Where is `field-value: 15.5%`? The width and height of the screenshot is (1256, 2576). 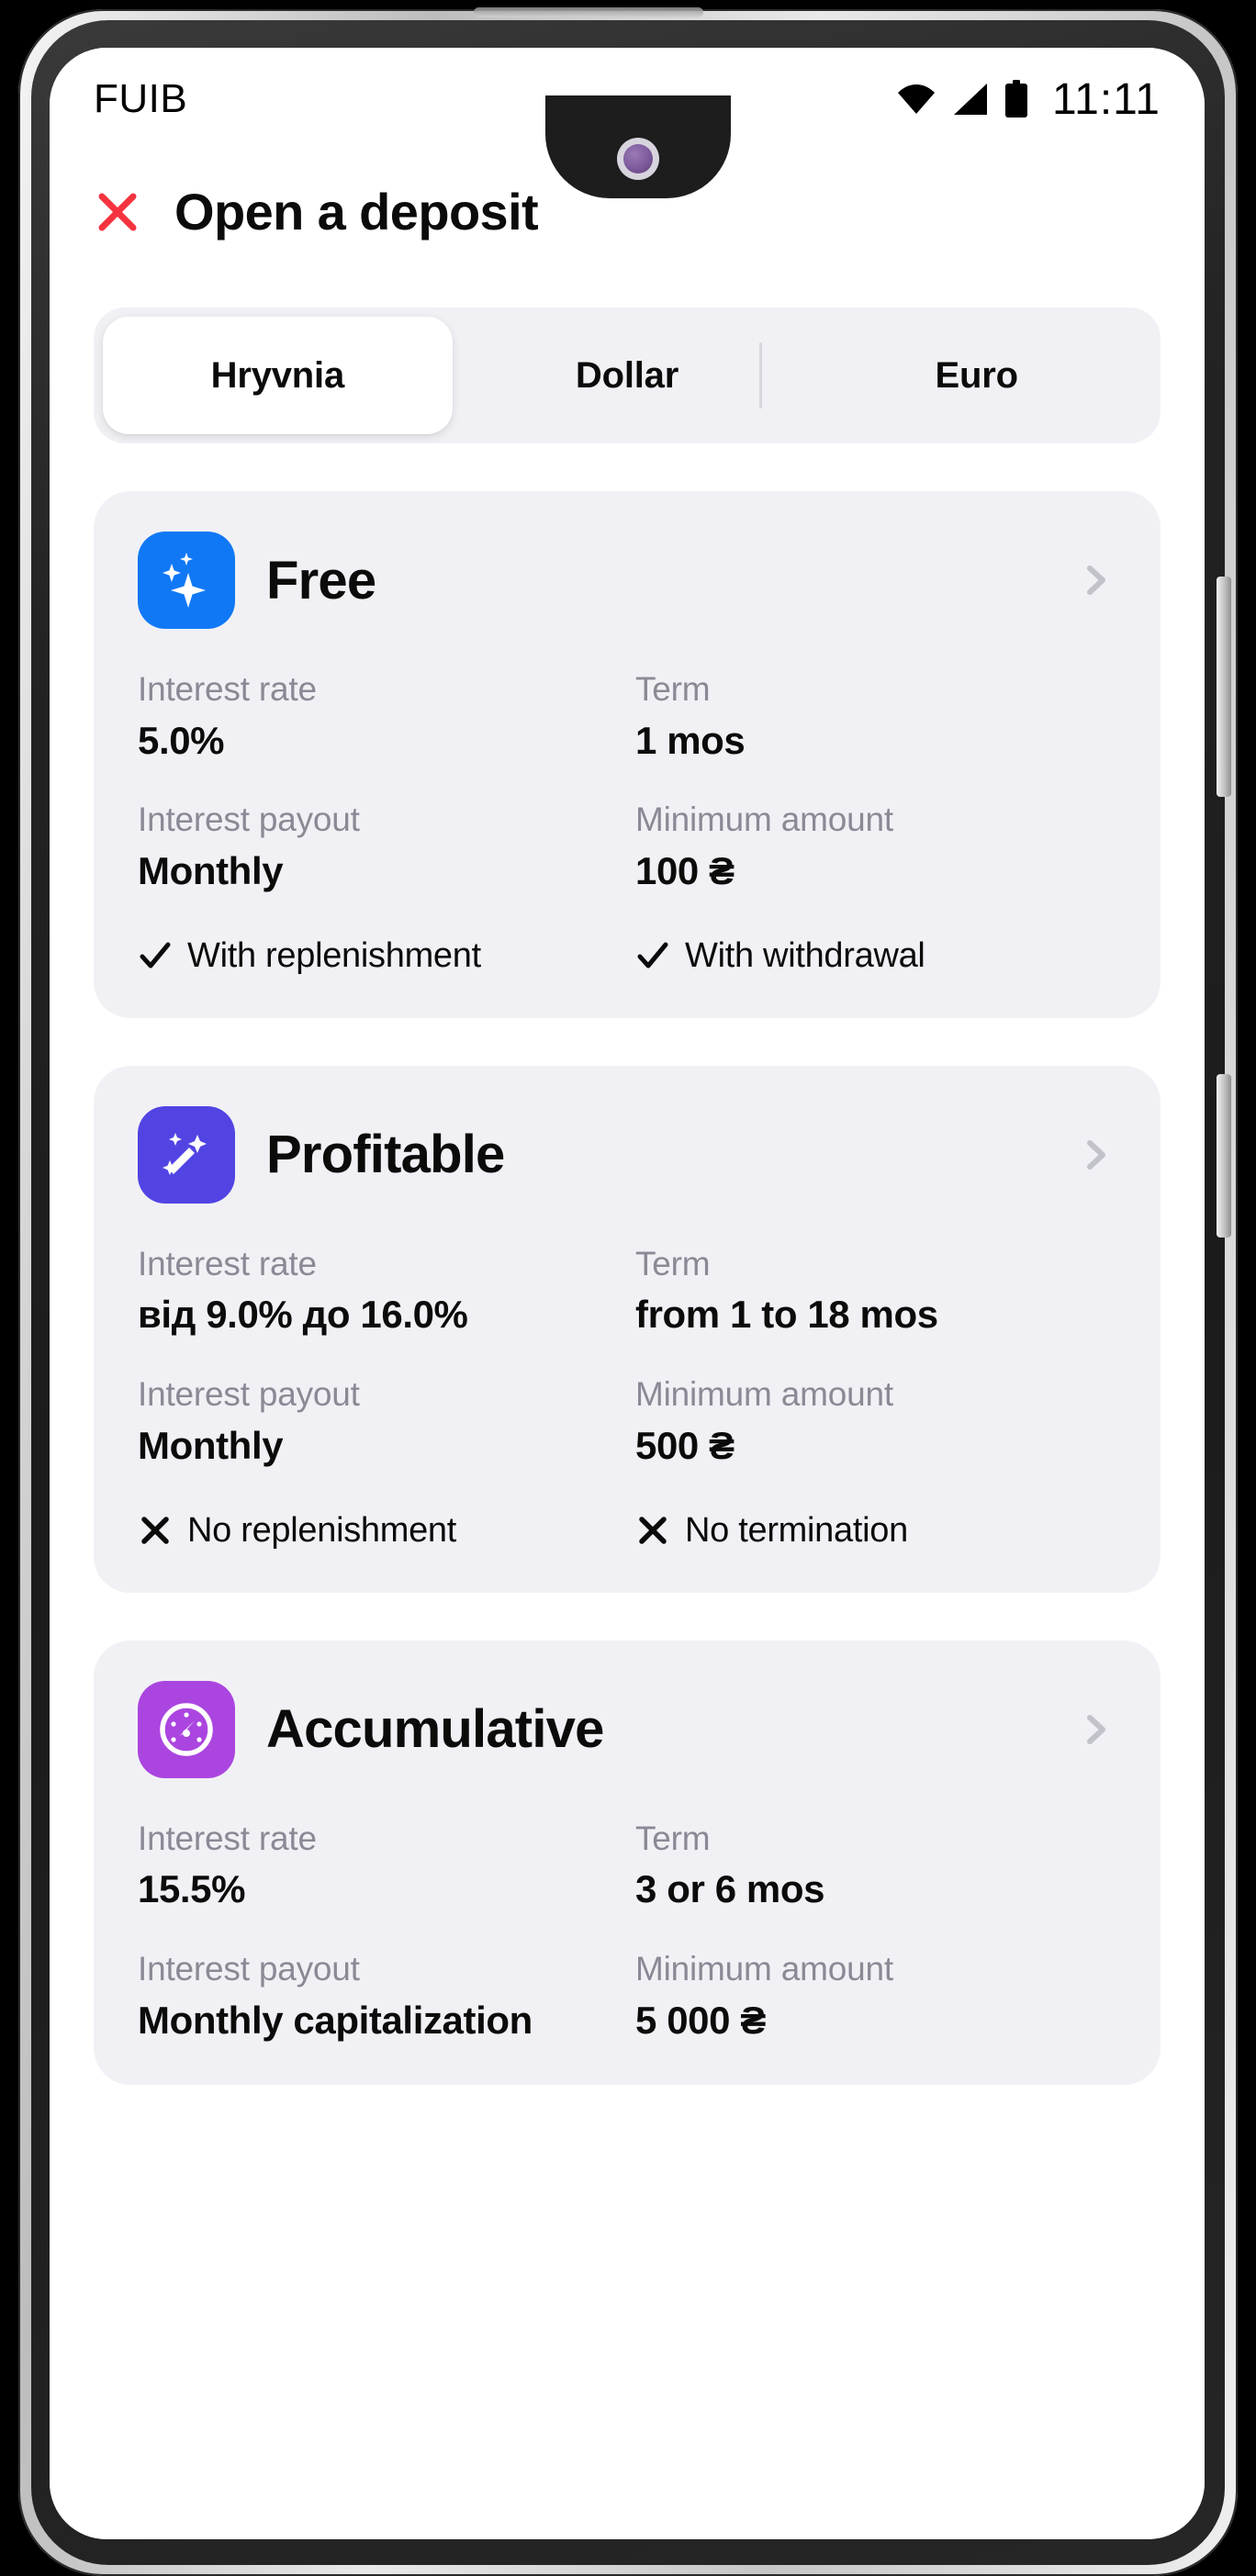
field-value: 15.5% is located at coordinates (192, 1889).